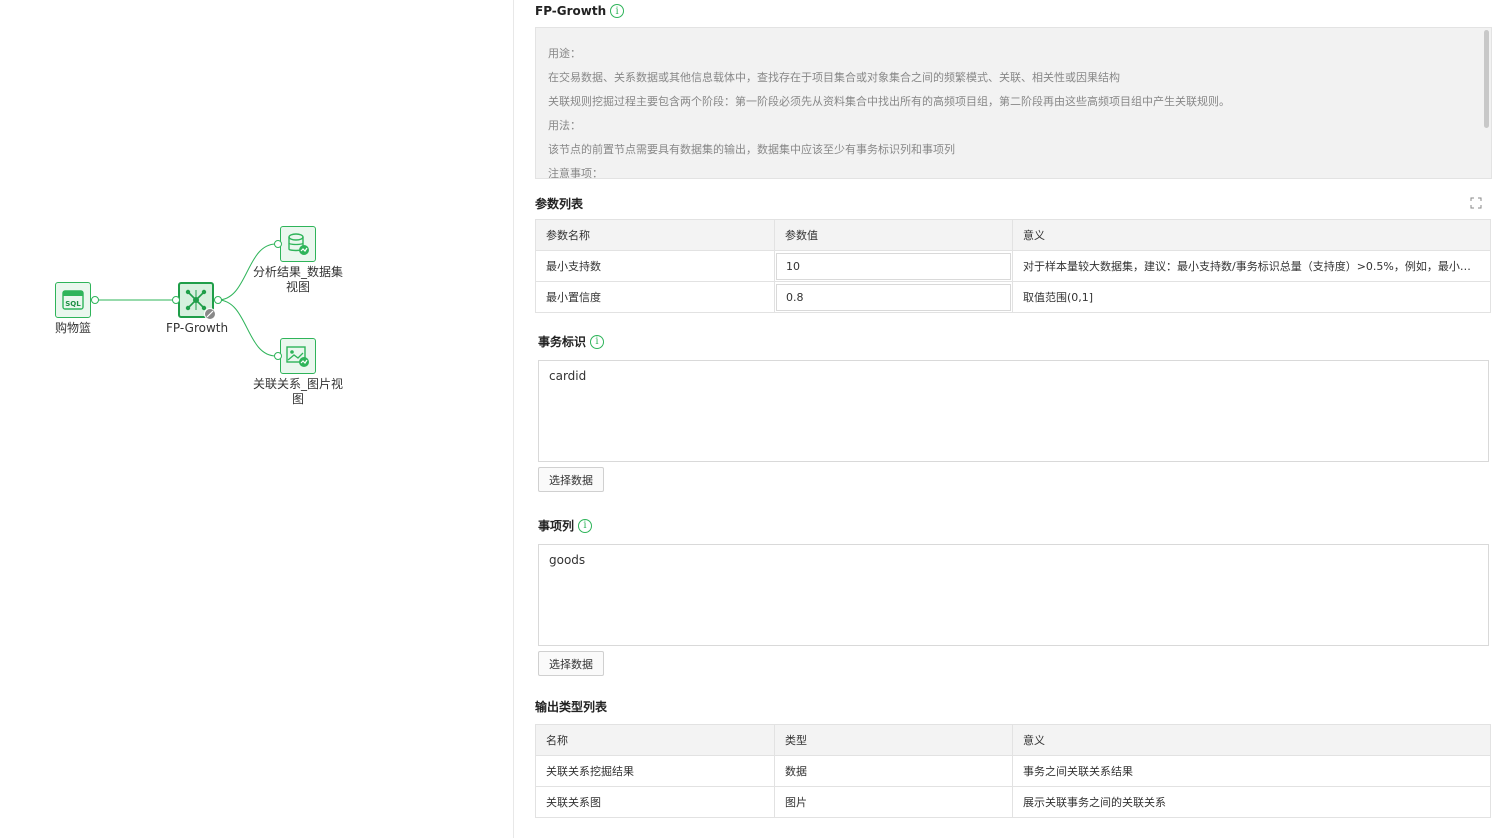  I want to click on param-name: 最小置信度, so click(655, 297).